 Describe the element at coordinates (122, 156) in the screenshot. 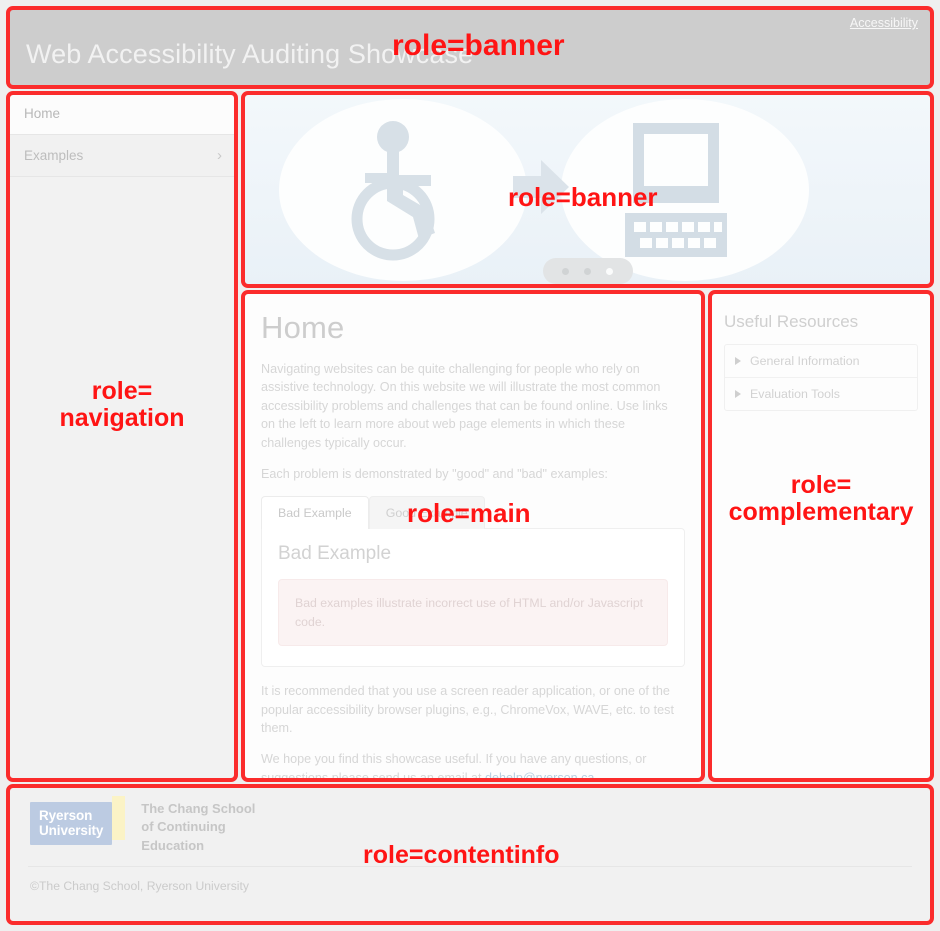

I see `sidebar-item-examples: Examples ›` at that location.